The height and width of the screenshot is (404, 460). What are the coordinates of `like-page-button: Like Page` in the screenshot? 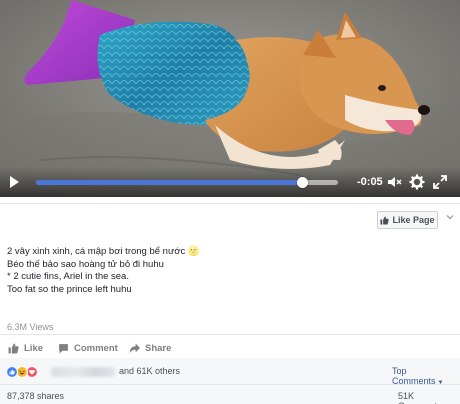 It's located at (407, 220).